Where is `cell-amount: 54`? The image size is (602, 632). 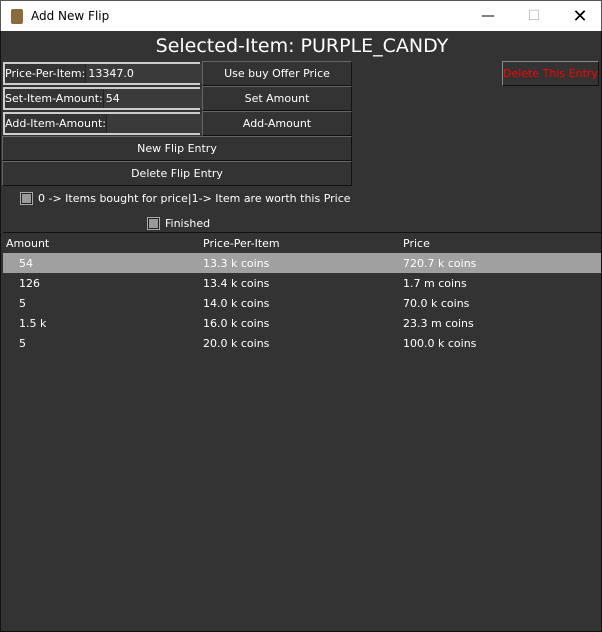 cell-amount: 54 is located at coordinates (26, 263).